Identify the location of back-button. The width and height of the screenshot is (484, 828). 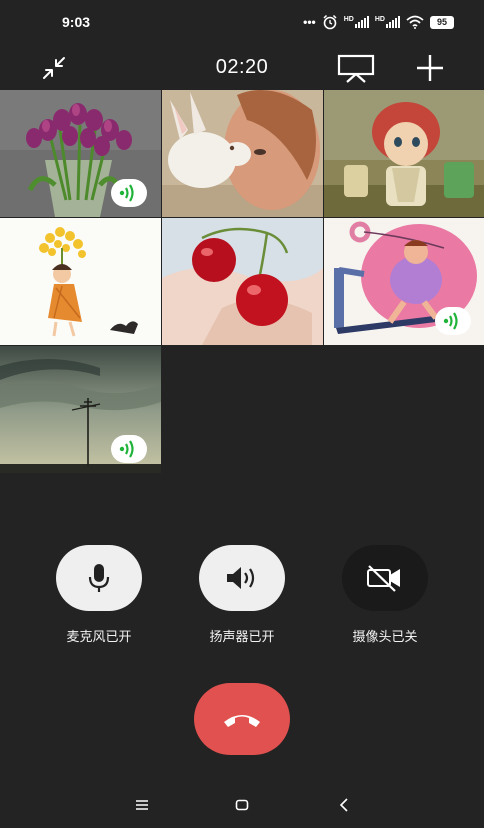
(344, 805).